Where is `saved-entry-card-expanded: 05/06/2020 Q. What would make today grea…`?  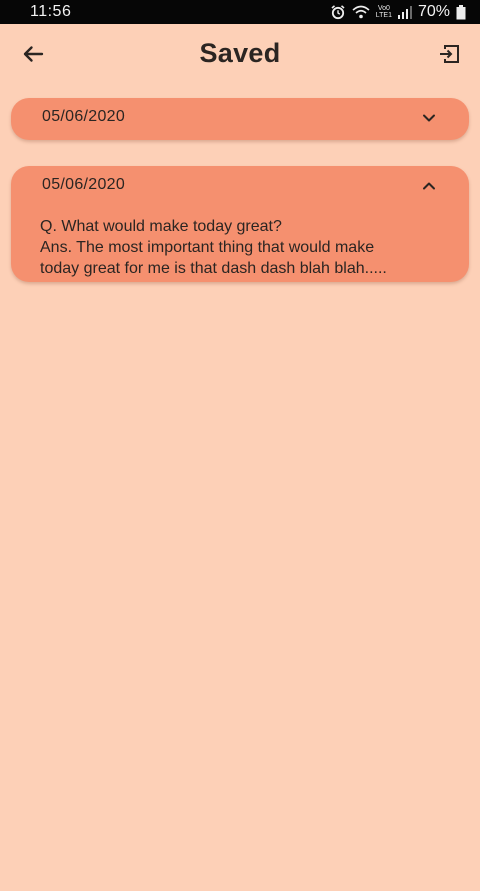 saved-entry-card-expanded: 05/06/2020 Q. What would make today grea… is located at coordinates (240, 224).